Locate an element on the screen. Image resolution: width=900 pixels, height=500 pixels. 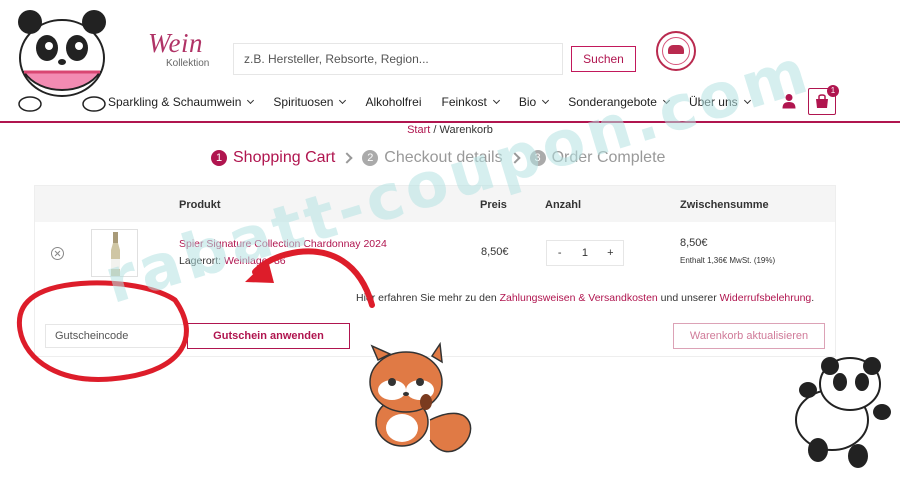
storage-location-link: Weinlager 86 is located at coordinates (255, 261).